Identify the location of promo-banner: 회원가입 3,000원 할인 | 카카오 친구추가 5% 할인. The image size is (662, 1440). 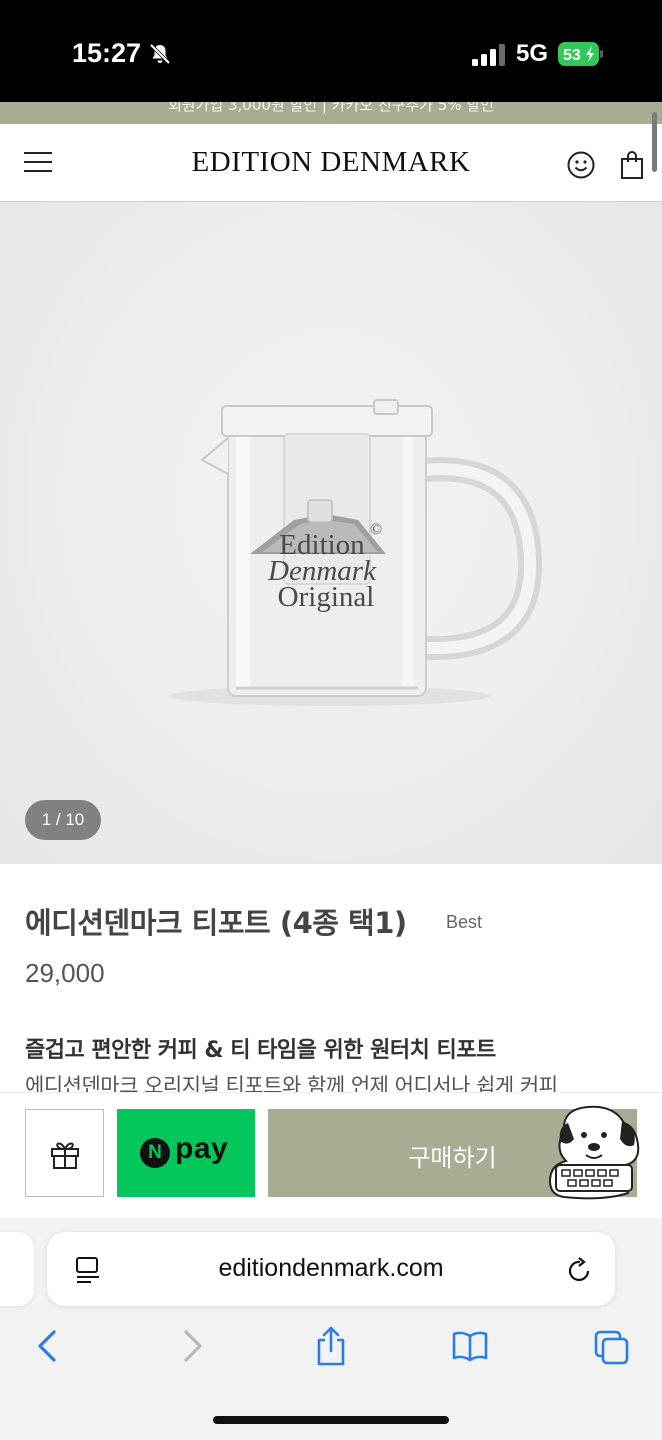
(331, 113).